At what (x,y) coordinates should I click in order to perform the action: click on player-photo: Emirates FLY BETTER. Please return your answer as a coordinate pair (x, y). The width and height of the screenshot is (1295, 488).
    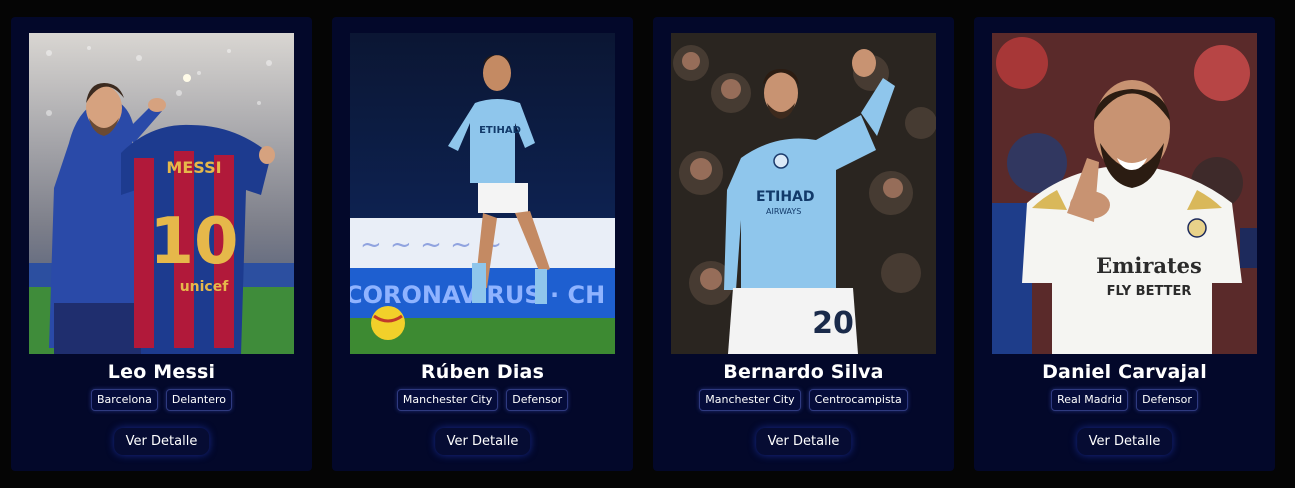
    Looking at the image, I should click on (1124, 193).